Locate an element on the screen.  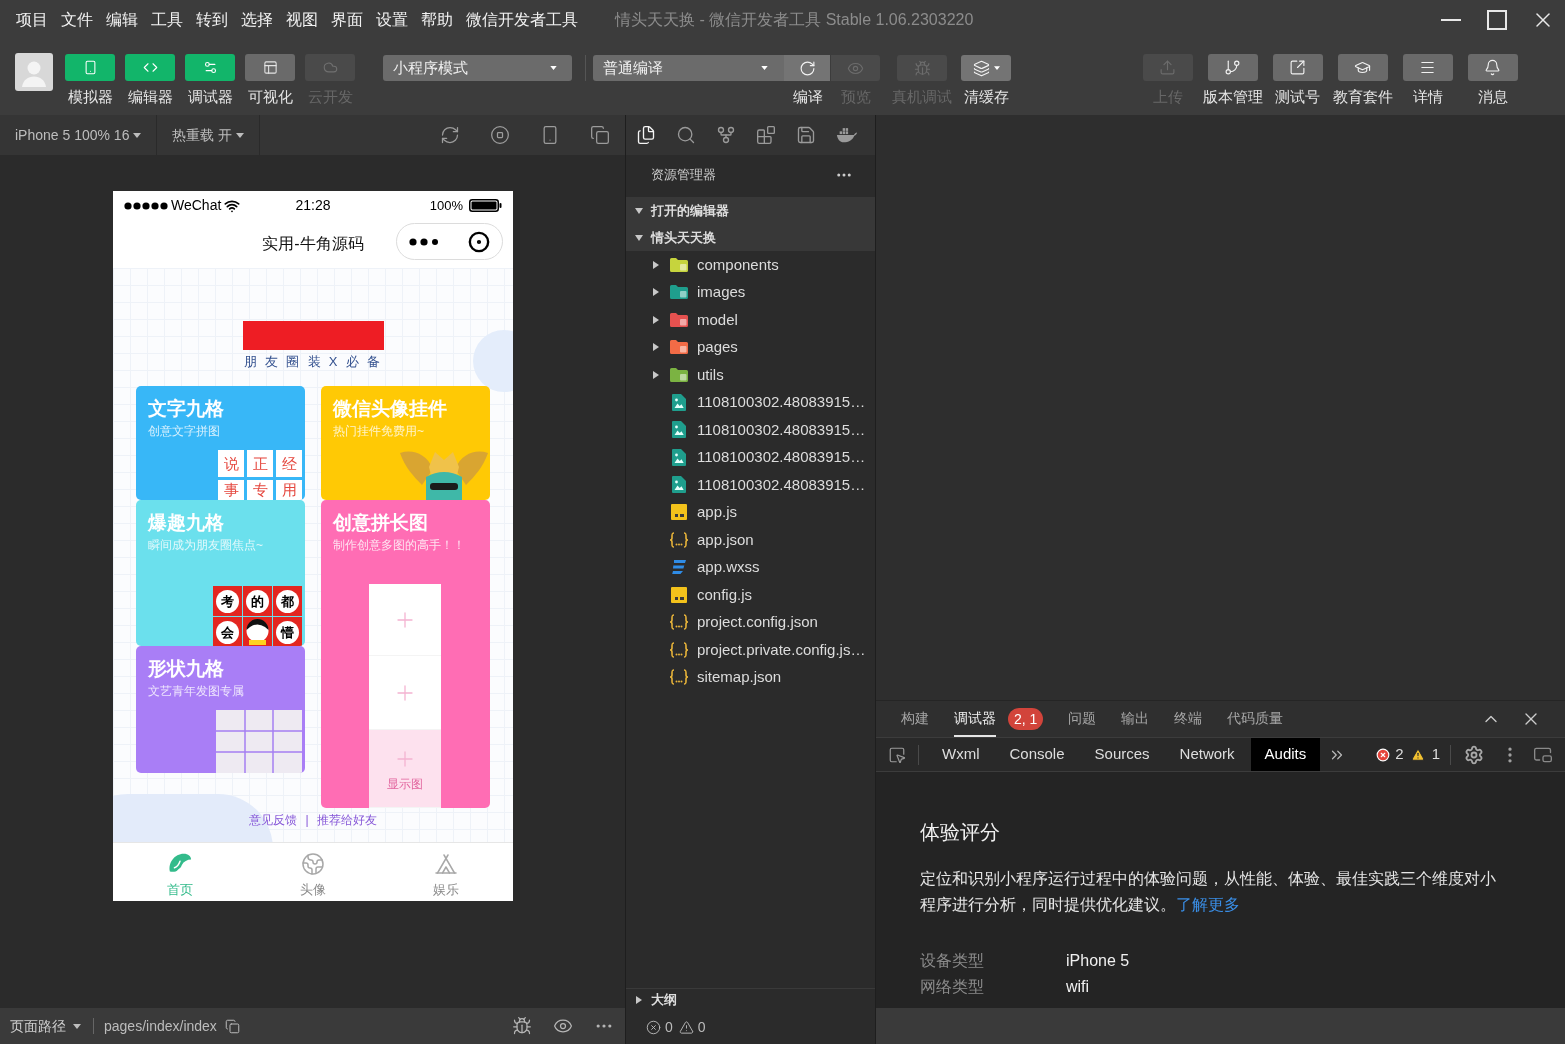
bug-icon is located at coordinates (522, 1026).